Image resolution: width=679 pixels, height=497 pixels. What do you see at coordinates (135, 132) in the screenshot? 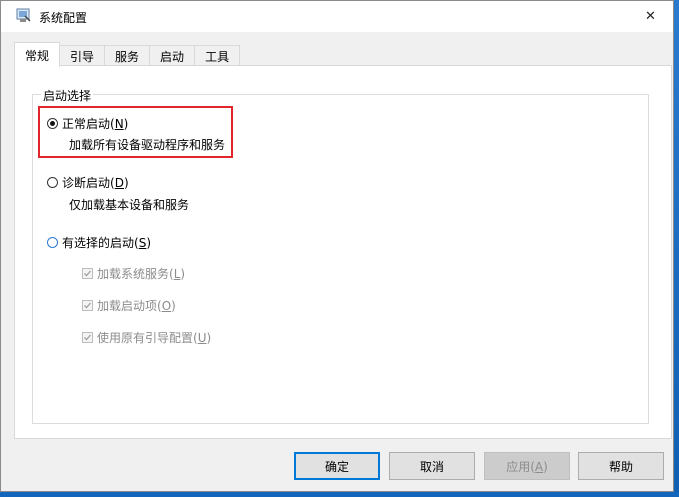
I see `normal-startup-highlight-box` at bounding box center [135, 132].